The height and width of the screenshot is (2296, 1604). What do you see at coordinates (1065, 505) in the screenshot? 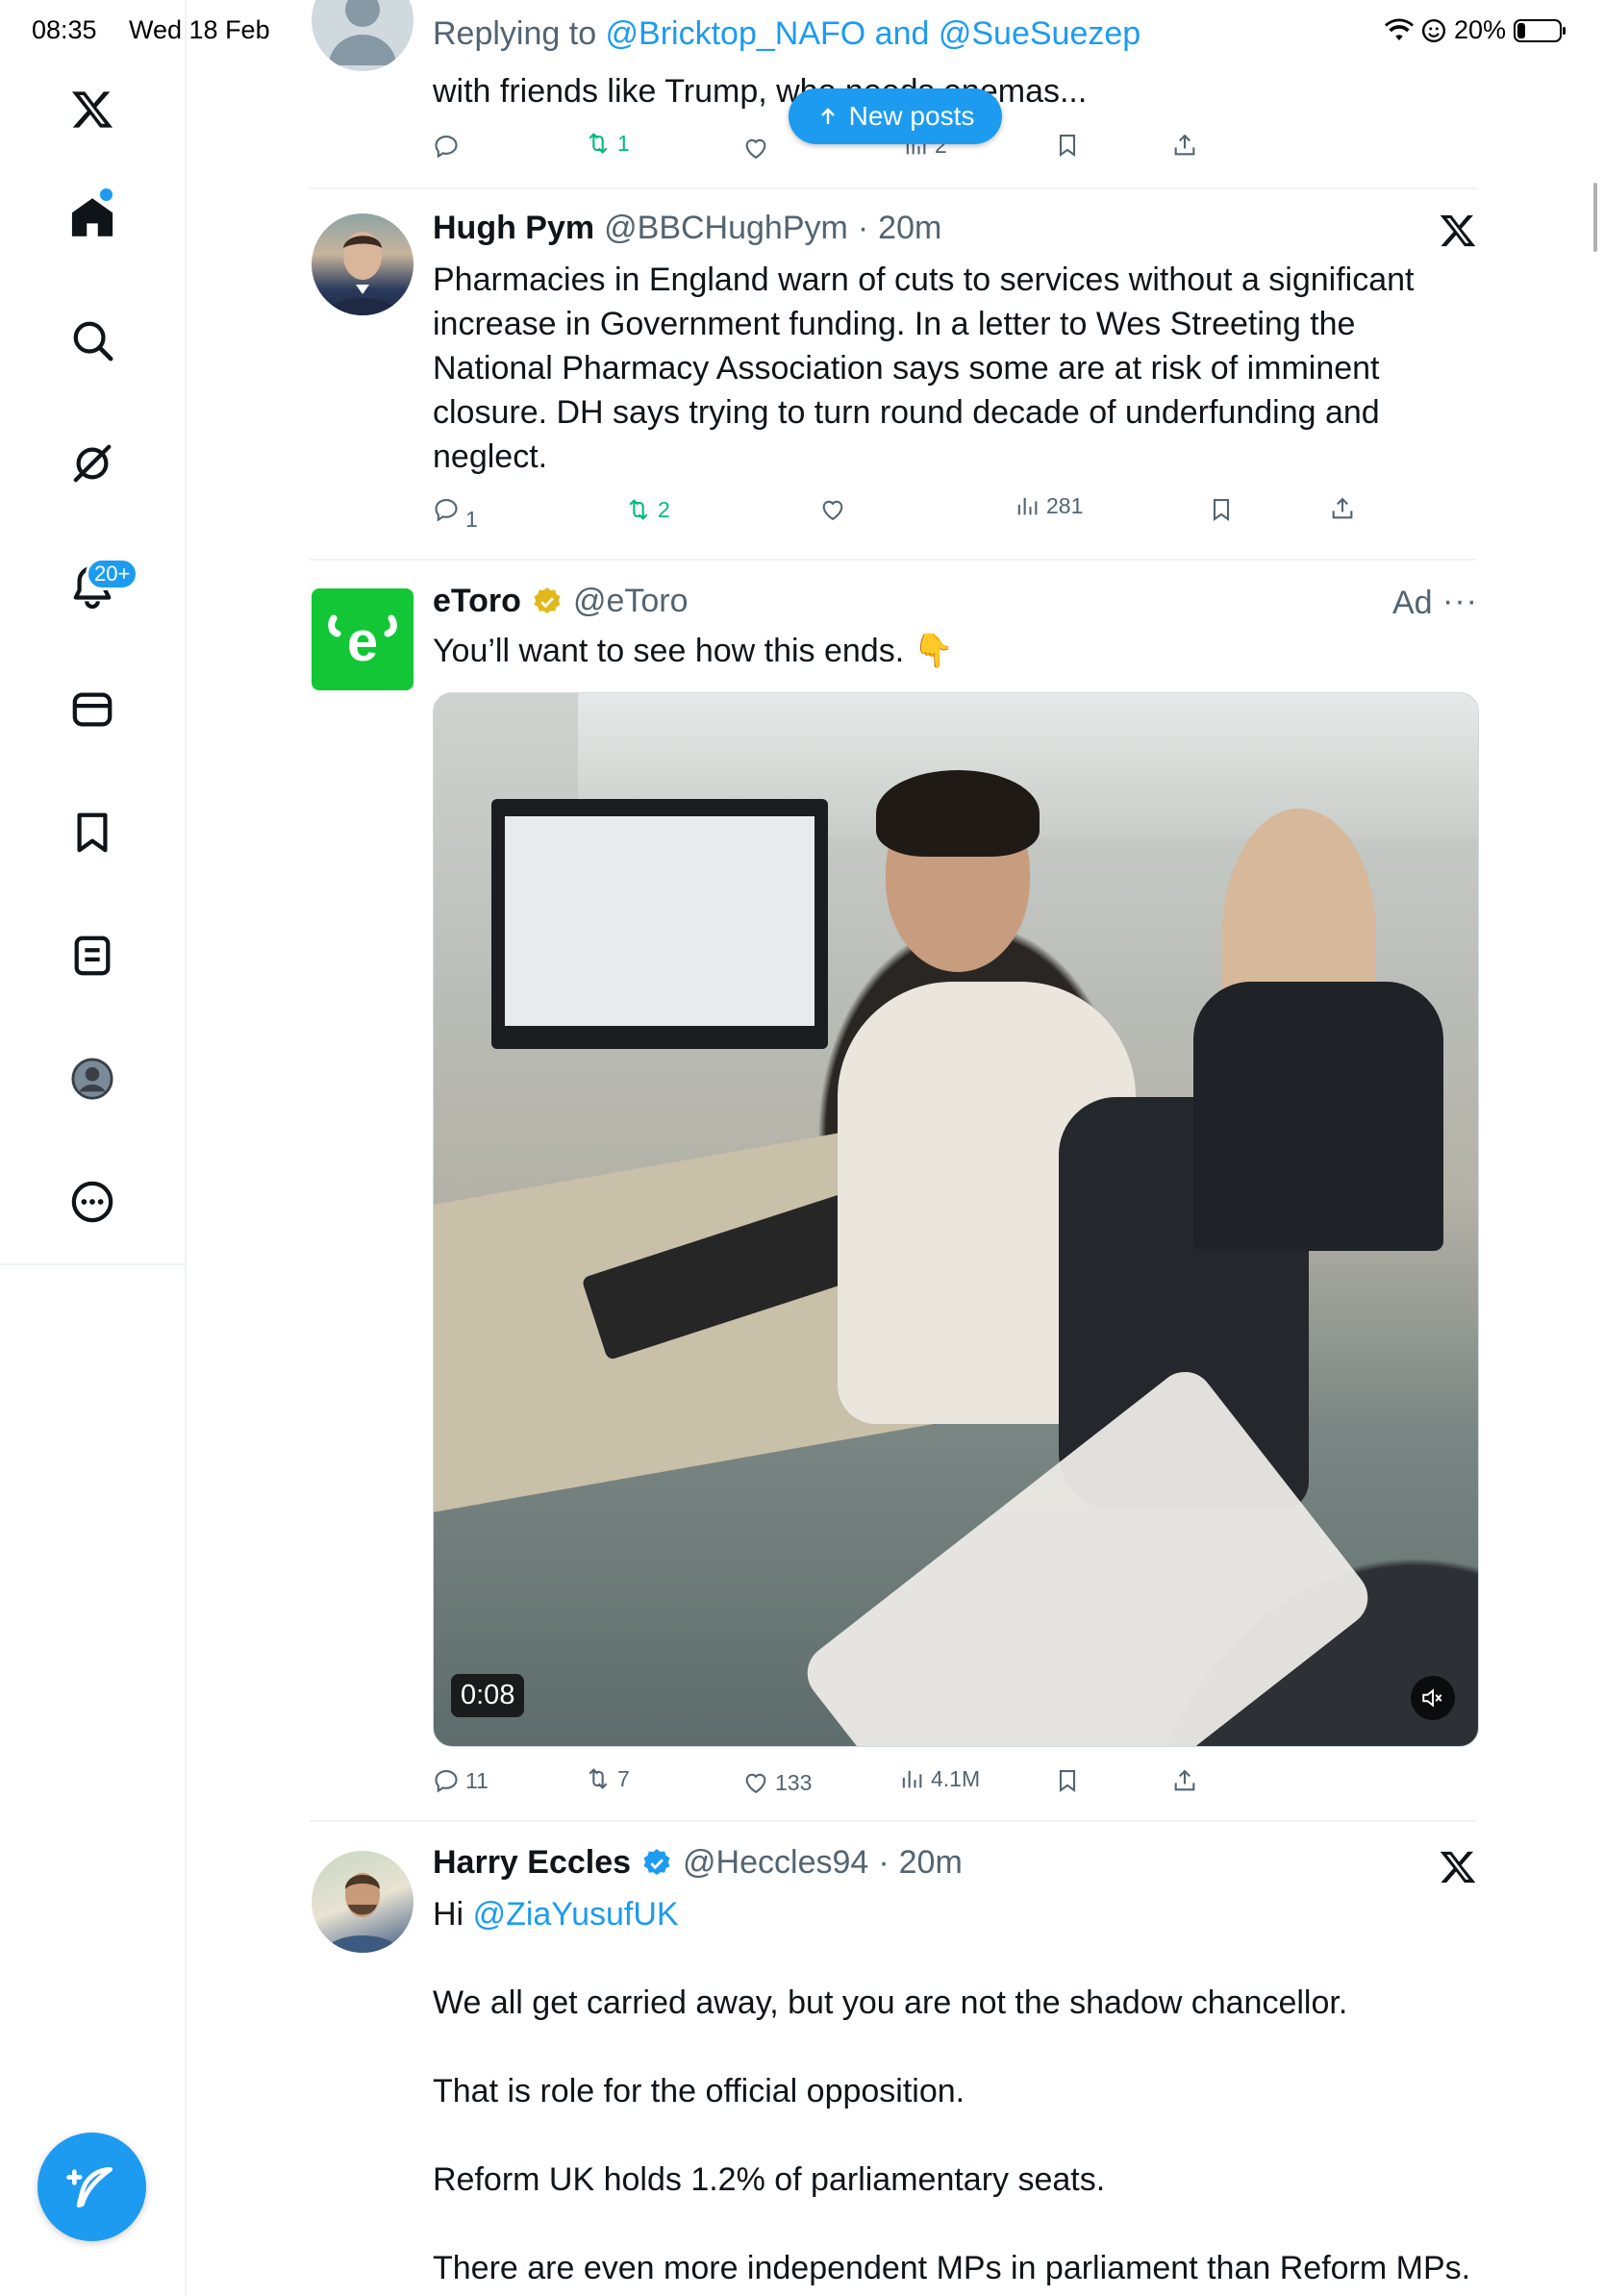
I see `tweet-2-view-count: 281` at bounding box center [1065, 505].